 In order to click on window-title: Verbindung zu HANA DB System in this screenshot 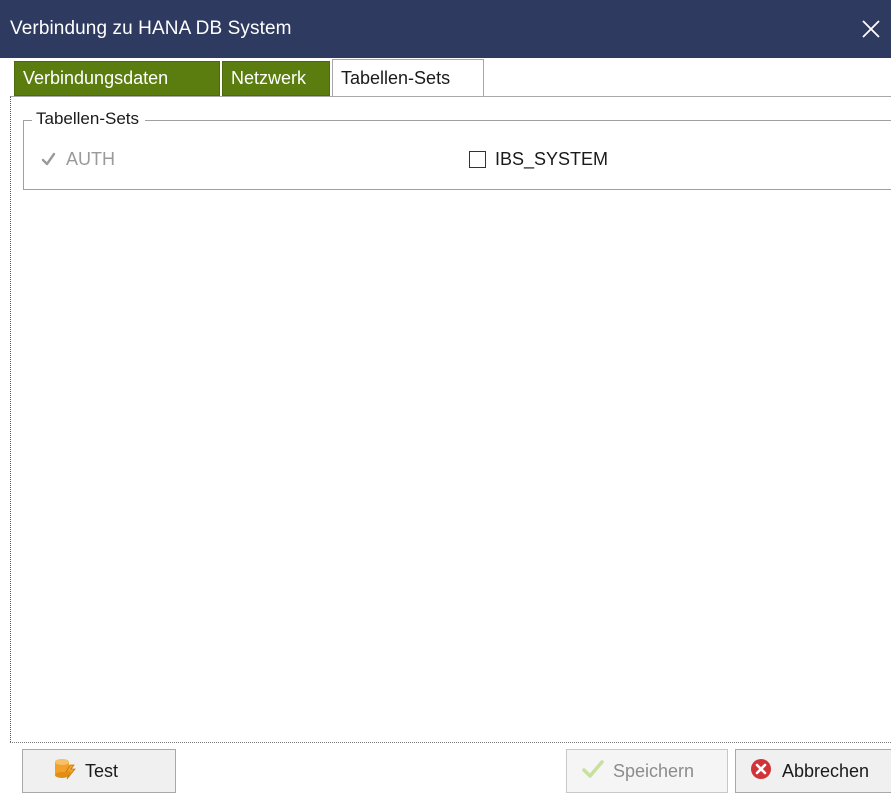, I will do `click(151, 28)`.